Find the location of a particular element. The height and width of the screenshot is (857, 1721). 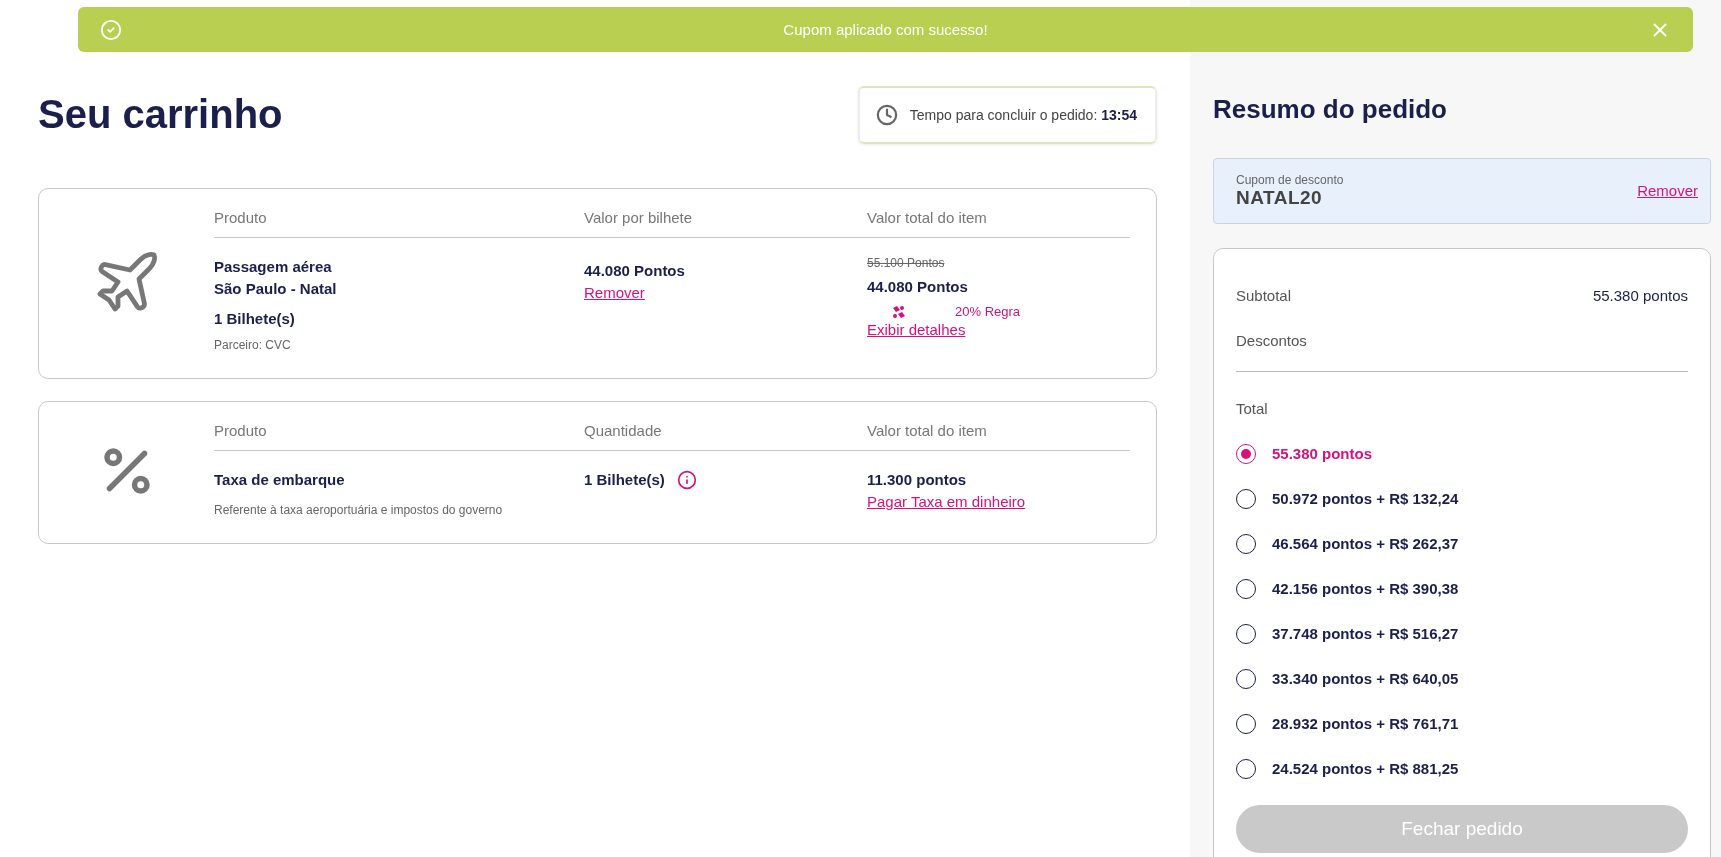

payment-option: 55.380 pontos is located at coordinates (1322, 453).